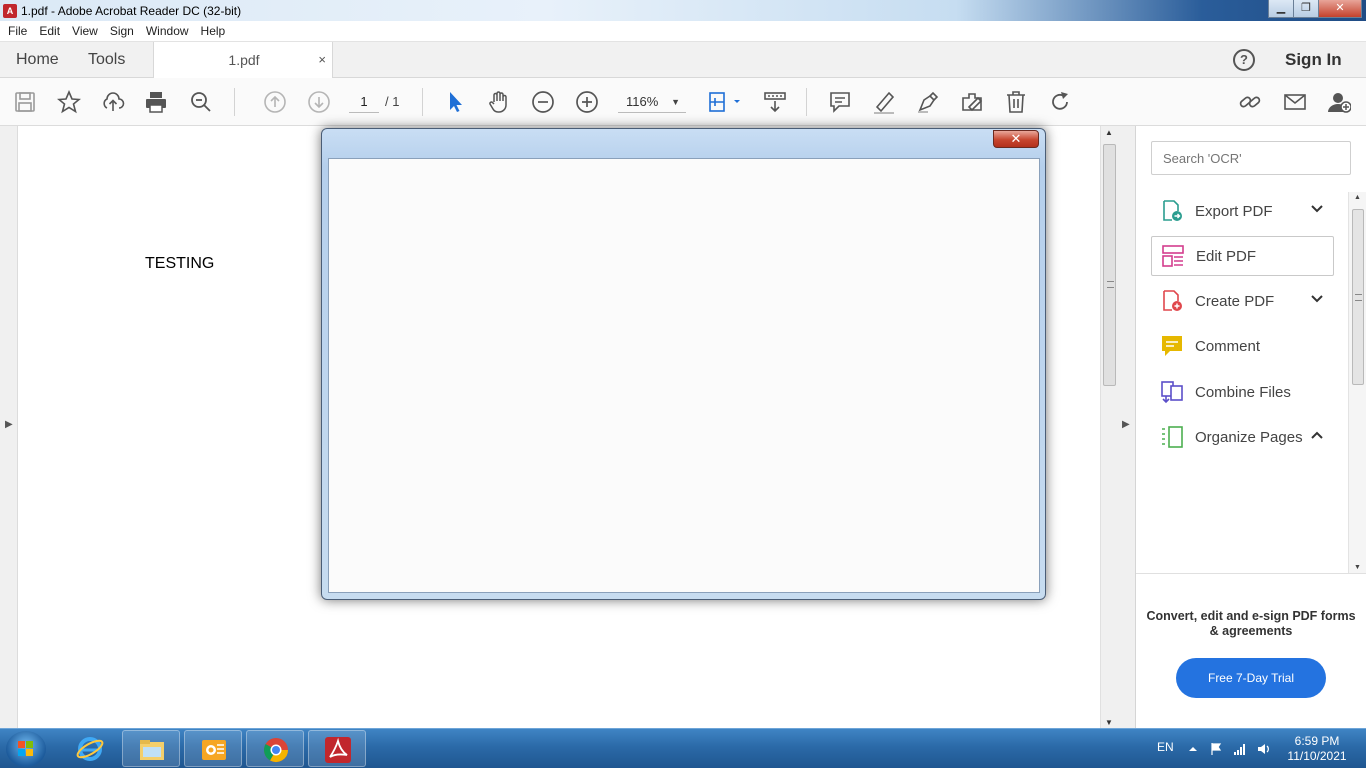 The height and width of the screenshot is (768, 1366). Describe the element at coordinates (151, 748) in the screenshot. I see `taskbar-file-explorer` at that location.